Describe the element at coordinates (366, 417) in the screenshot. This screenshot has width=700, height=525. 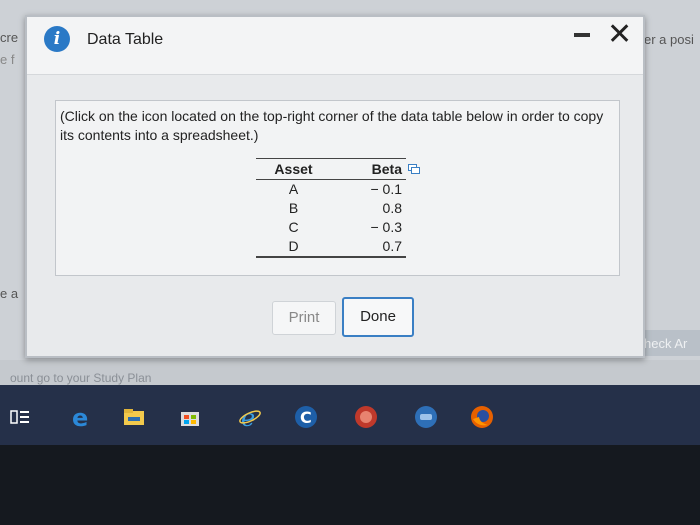
I see `app-red-icon` at that location.